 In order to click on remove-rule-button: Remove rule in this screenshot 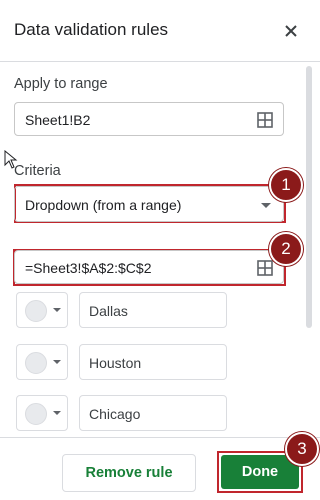, I will do `click(129, 473)`.